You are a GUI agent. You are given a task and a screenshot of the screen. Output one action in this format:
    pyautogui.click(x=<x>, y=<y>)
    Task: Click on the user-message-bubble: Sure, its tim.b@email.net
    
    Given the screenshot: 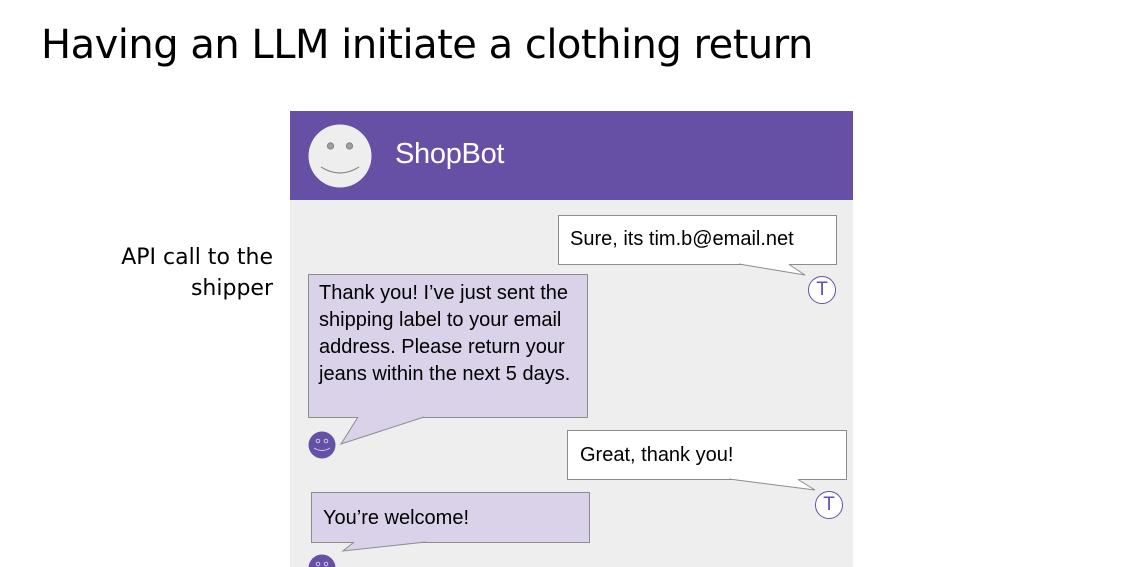 What is the action you would take?
    pyautogui.click(x=697, y=240)
    